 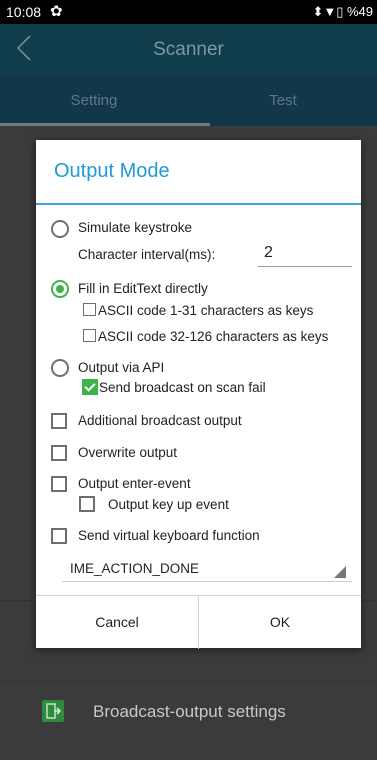 What do you see at coordinates (56, 11) in the screenshot?
I see `gear-icon: ✿` at bounding box center [56, 11].